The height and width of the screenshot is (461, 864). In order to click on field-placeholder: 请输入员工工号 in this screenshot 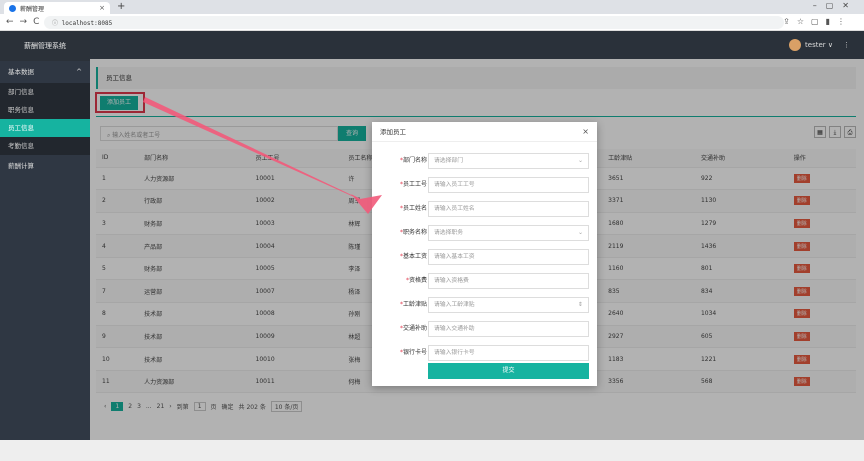, I will do `click(454, 185)`.